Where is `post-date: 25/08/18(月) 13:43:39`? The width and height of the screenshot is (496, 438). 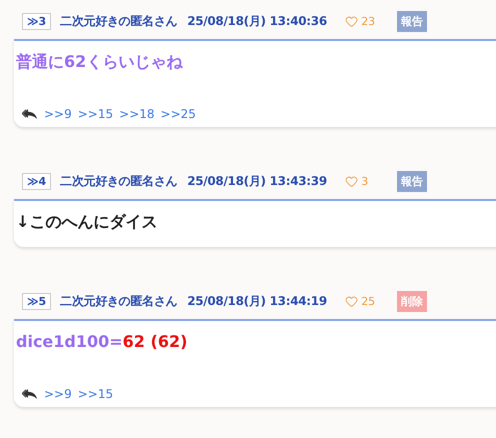
post-date: 25/08/18(月) 13:43:39 is located at coordinates (257, 181).